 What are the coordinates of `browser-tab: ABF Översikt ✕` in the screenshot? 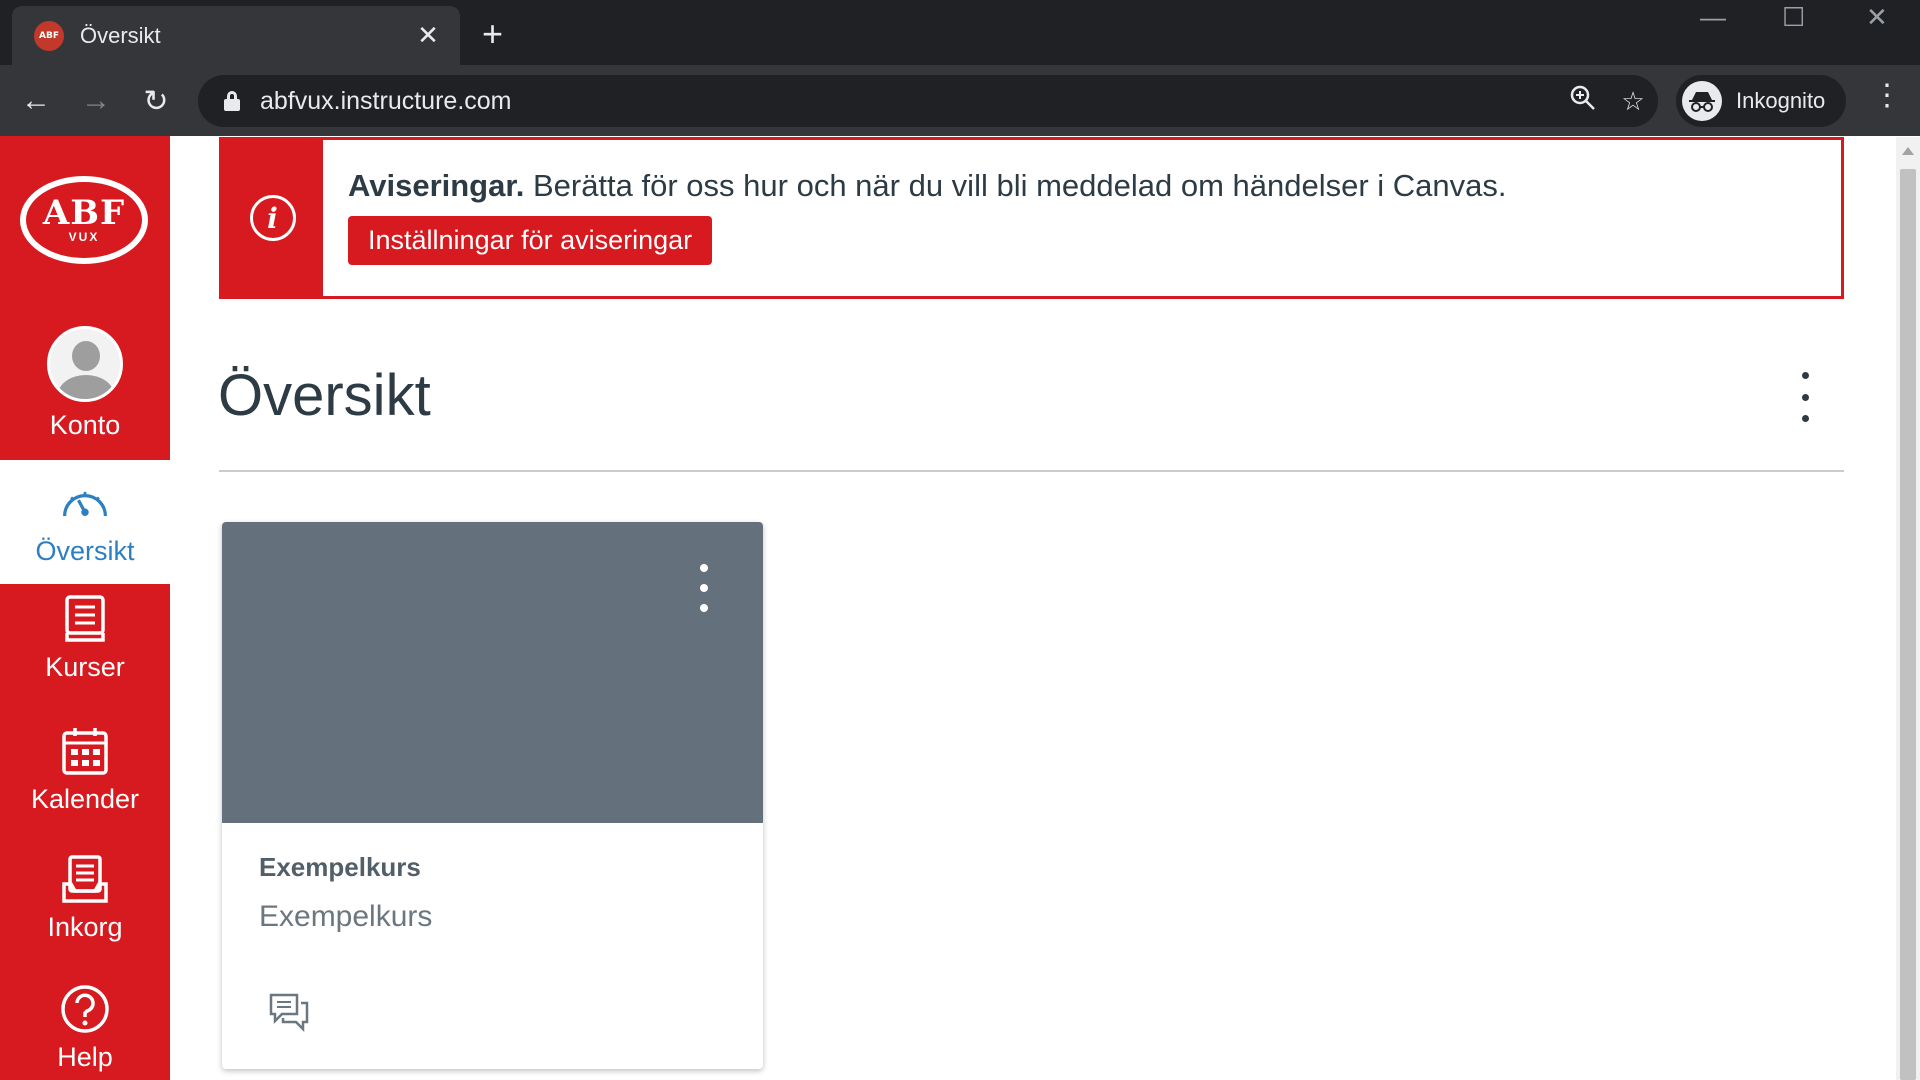 It's located at (236, 35).